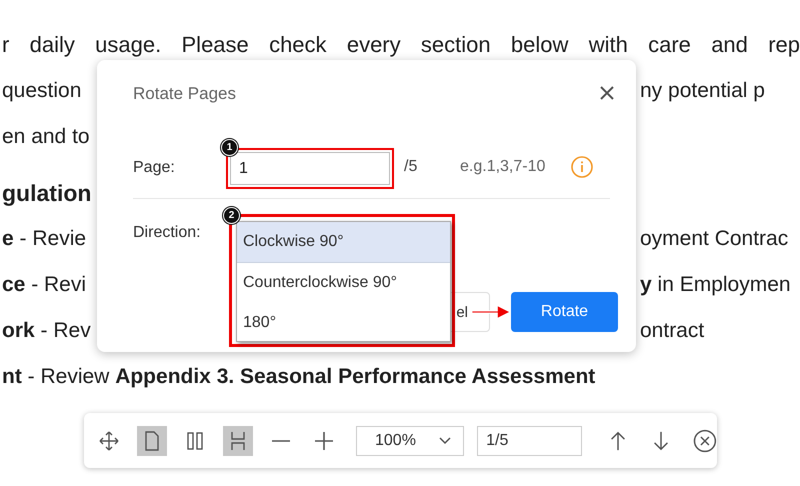 The width and height of the screenshot is (800, 486). What do you see at coordinates (410, 441) in the screenshot?
I see `zoom-select: 100%` at bounding box center [410, 441].